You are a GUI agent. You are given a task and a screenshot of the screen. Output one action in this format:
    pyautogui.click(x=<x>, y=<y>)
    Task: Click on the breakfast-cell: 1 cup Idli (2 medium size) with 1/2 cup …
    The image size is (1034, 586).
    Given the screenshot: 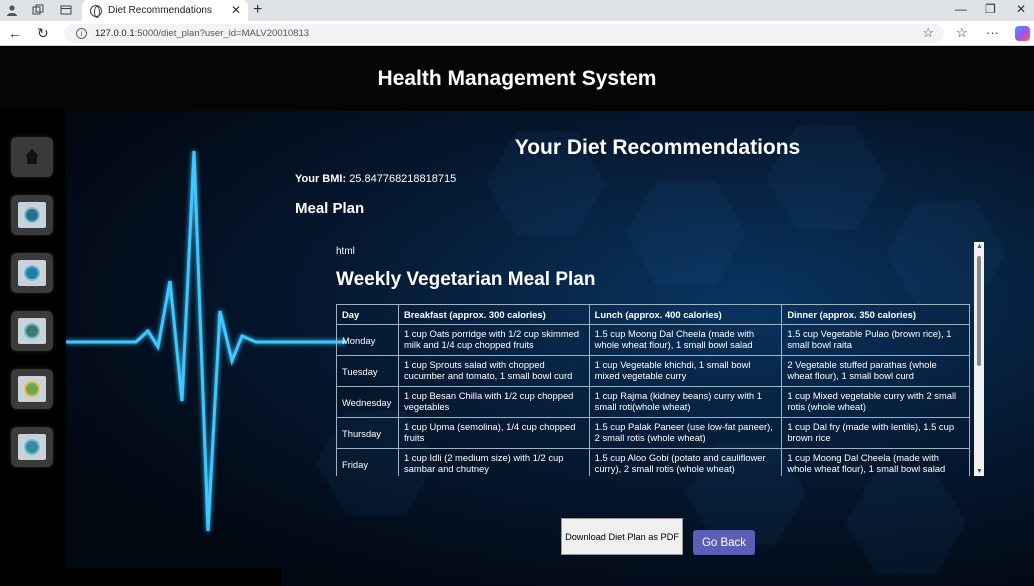 What is the action you would take?
    pyautogui.click(x=493, y=462)
    